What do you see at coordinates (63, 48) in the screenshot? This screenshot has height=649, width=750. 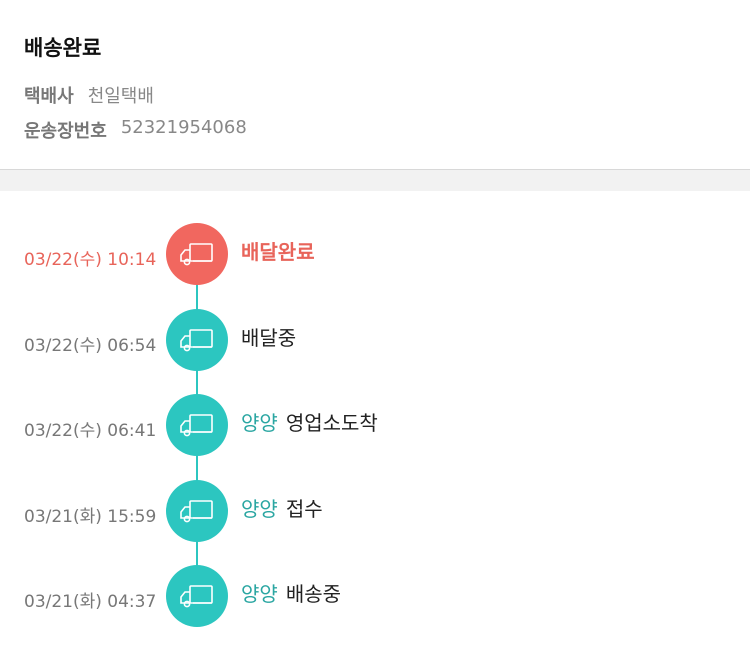 I see `delivery-status-title: 배송완료` at bounding box center [63, 48].